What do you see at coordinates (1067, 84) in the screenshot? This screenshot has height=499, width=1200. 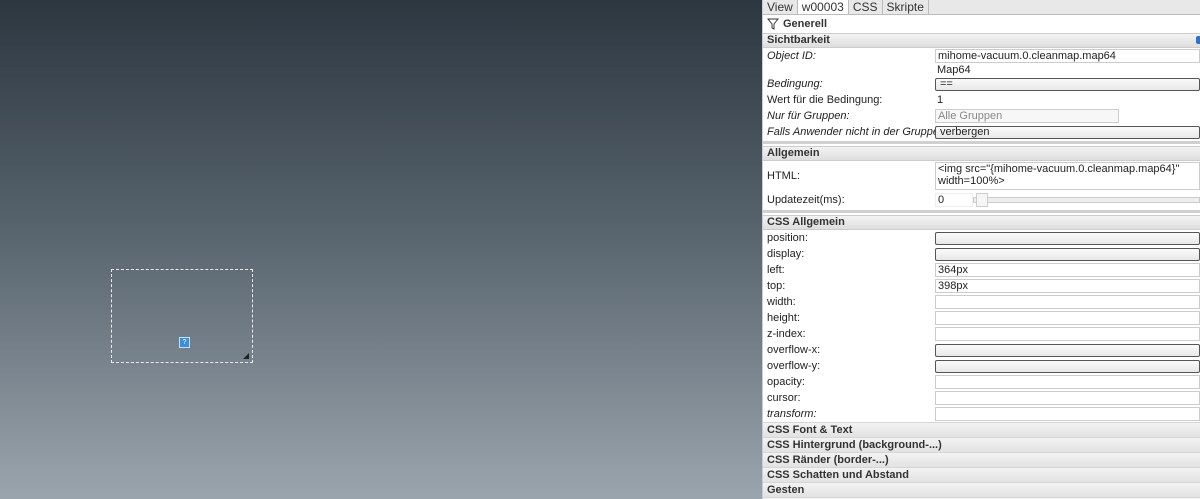 I see `bedingung-select: ==` at bounding box center [1067, 84].